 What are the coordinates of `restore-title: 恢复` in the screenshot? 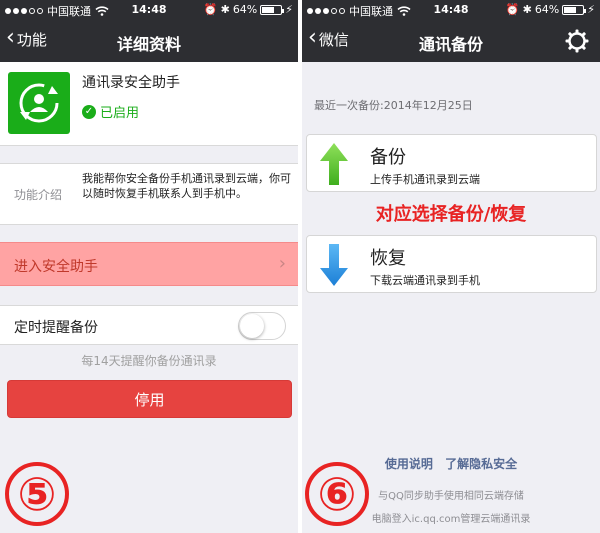 It's located at (388, 258).